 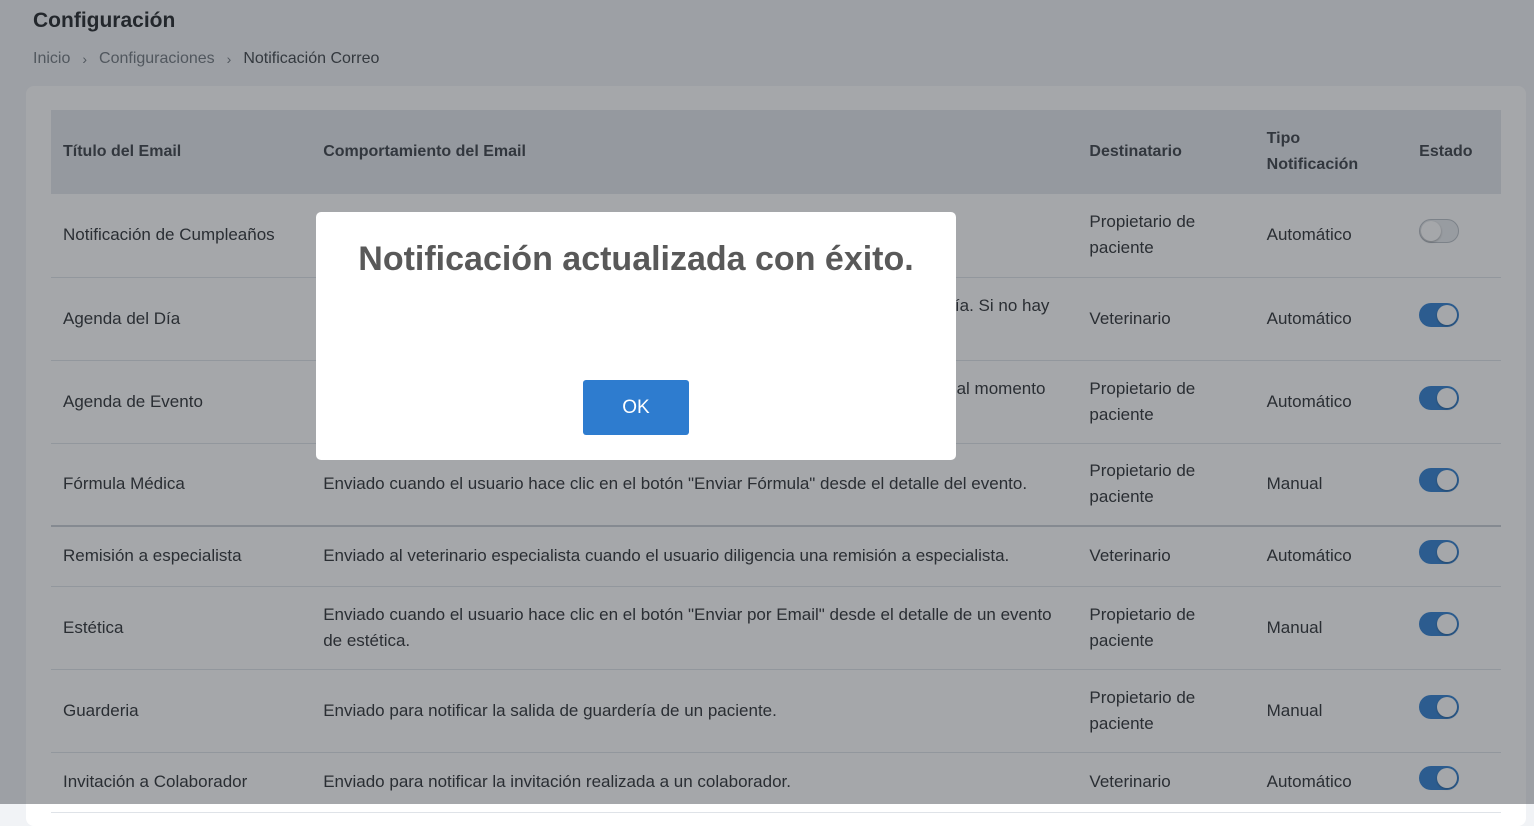 I want to click on success-dialog: Notificación actualizada con éxito. OK, so click(x=636, y=336).